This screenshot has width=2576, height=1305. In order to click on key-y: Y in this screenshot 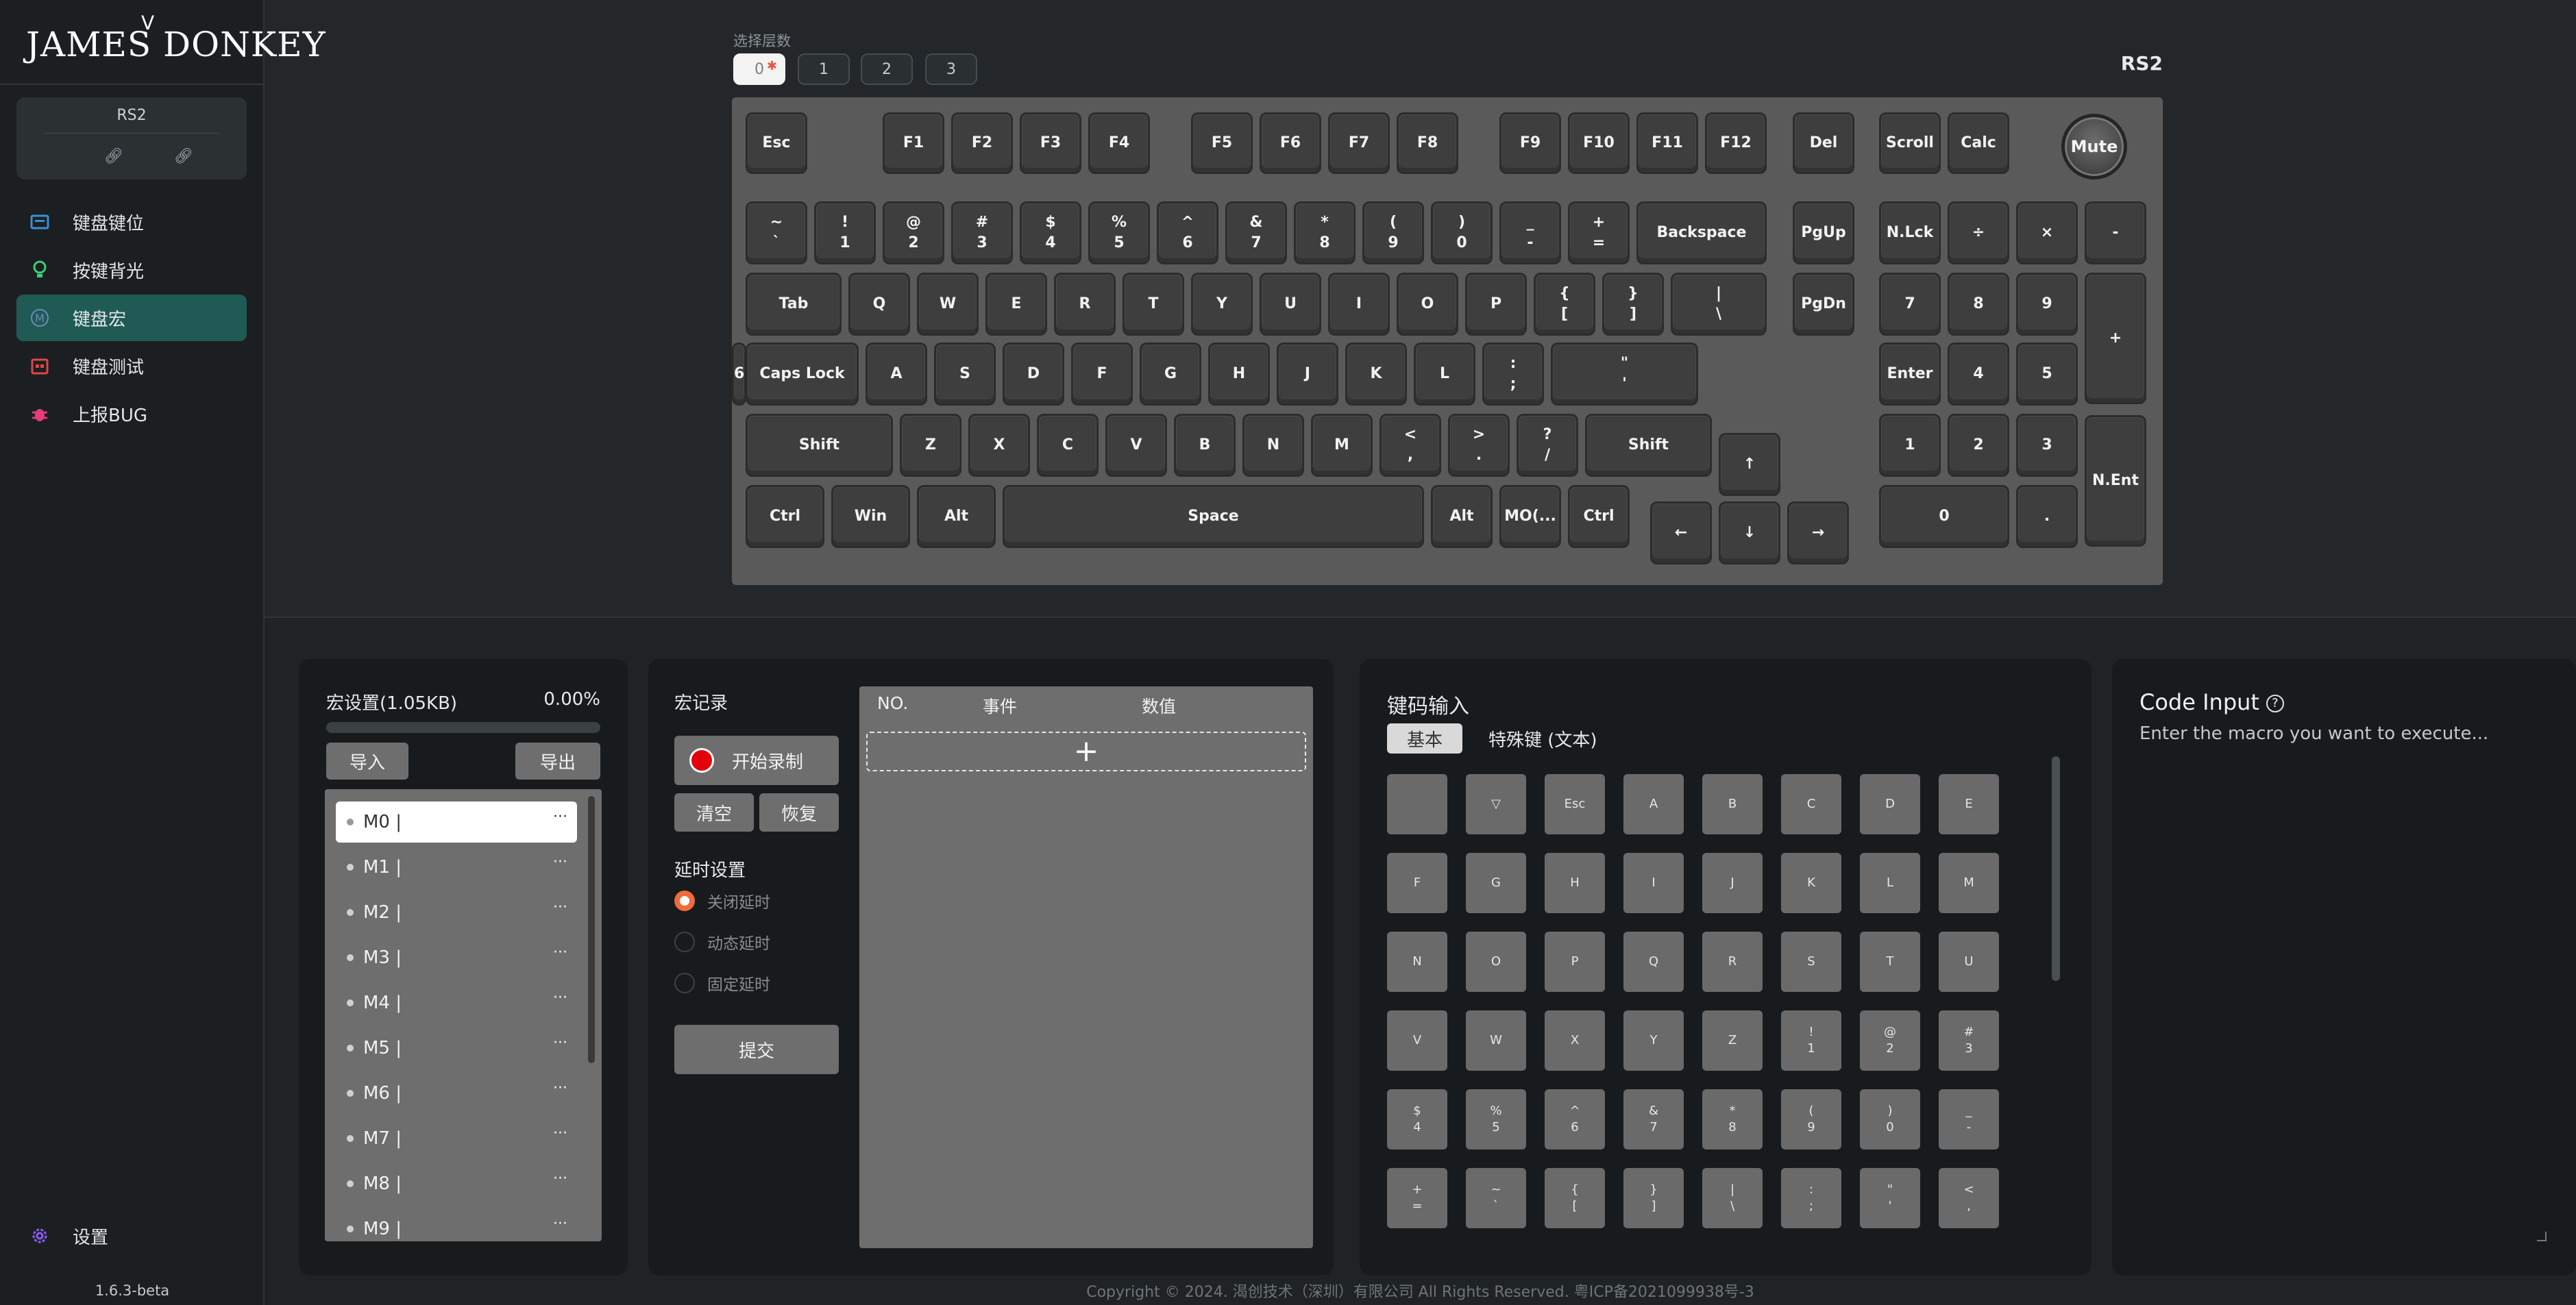, I will do `click(1222, 305)`.